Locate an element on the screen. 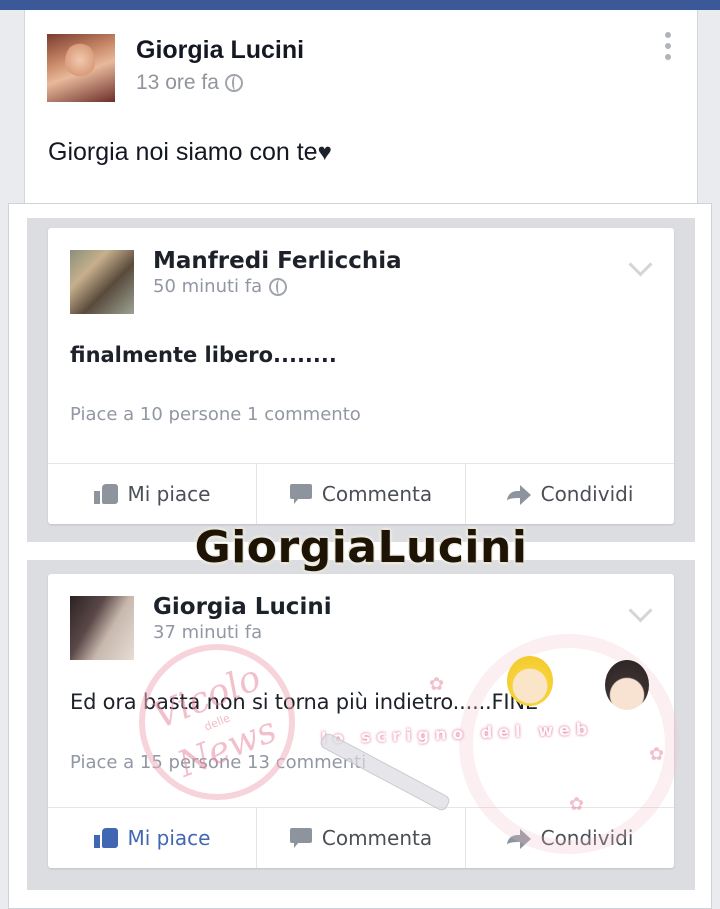  timestamp-text: 13 ore fa is located at coordinates (177, 82).